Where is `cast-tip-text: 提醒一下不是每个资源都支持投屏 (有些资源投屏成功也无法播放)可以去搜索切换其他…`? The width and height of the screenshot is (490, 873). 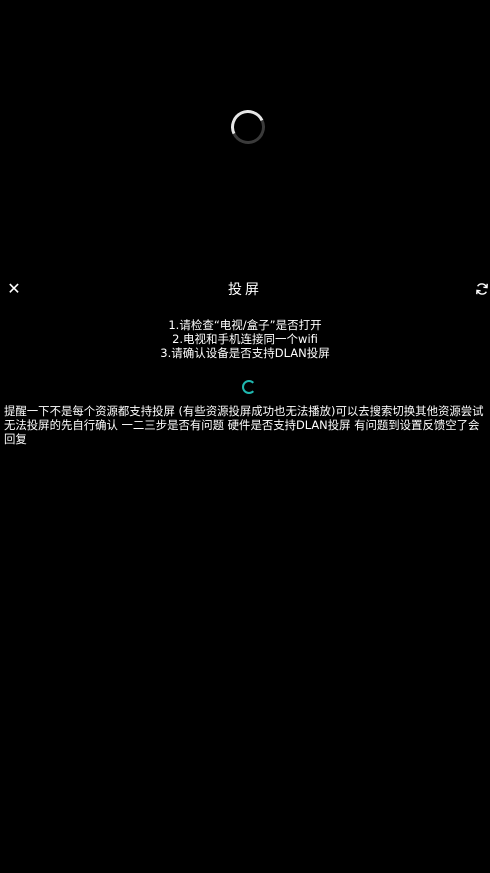 cast-tip-text: 提醒一下不是每个资源都支持投屏 (有些资源投屏成功也无法播放)可以去搜索切换其他… is located at coordinates (244, 425).